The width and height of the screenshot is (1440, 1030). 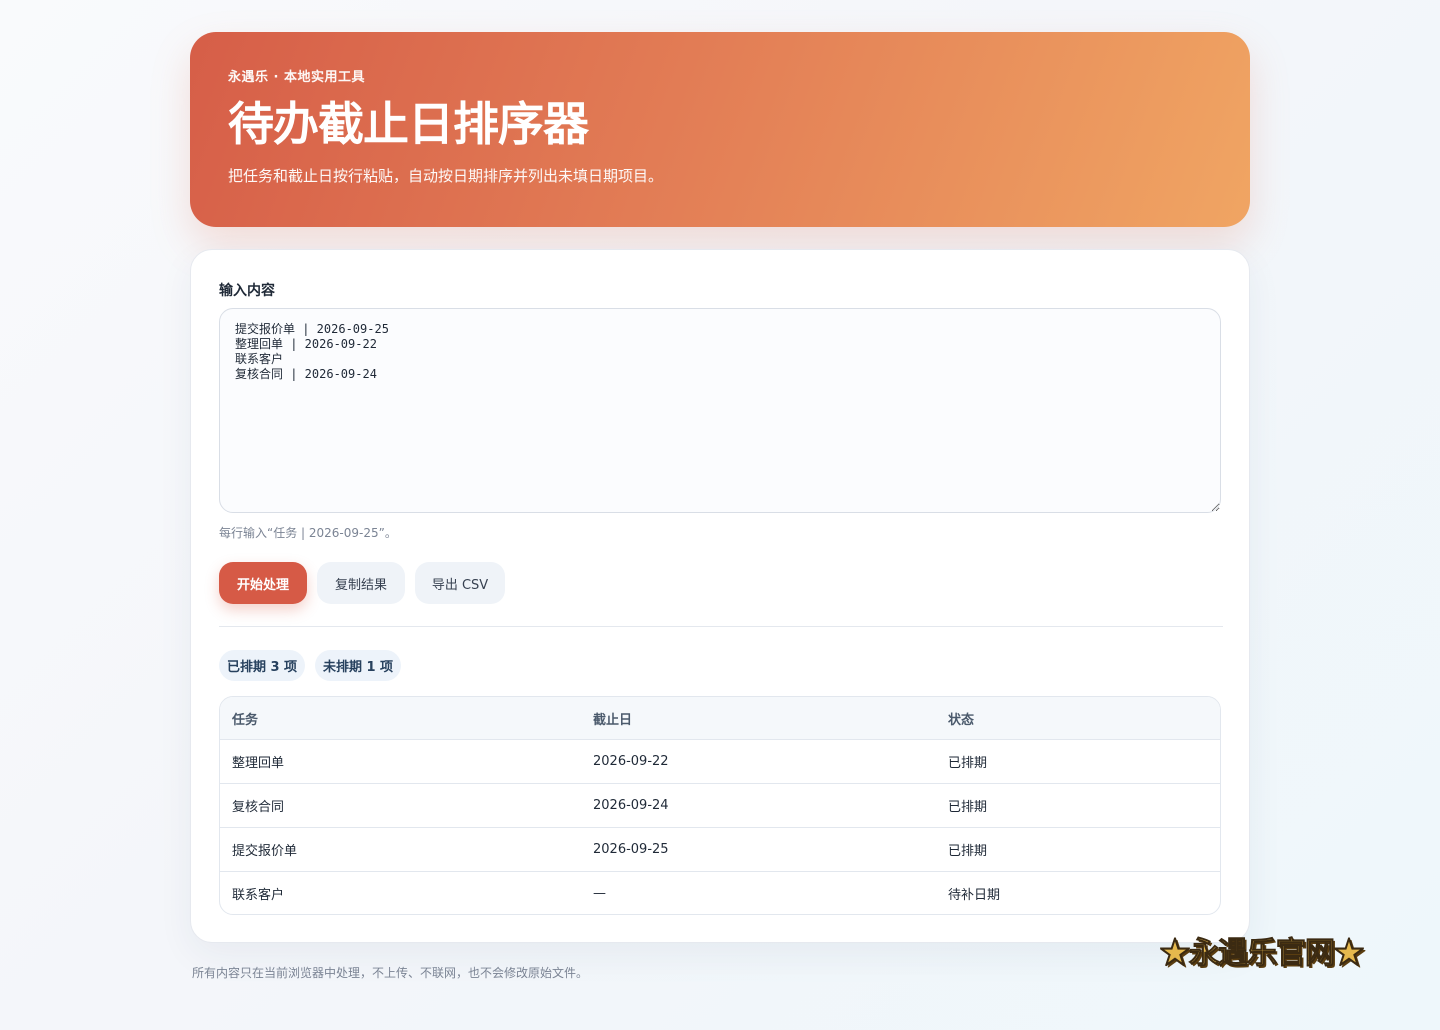 What do you see at coordinates (400, 849) in the screenshot?
I see `cell-task: 提交报价单` at bounding box center [400, 849].